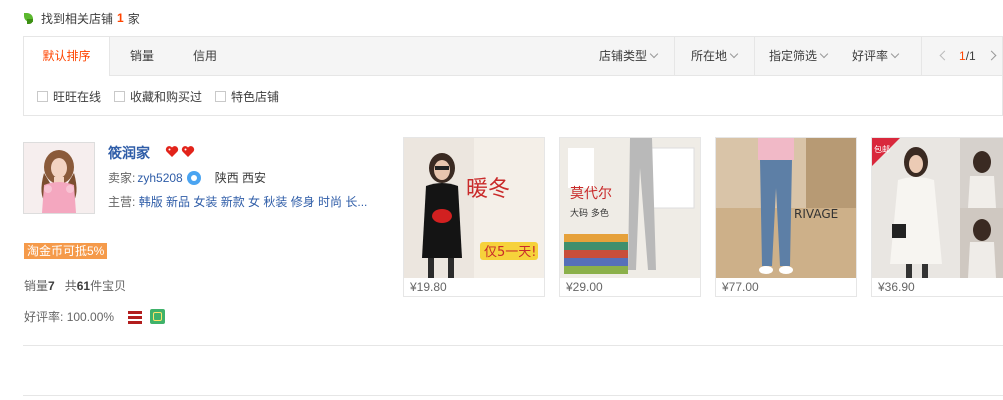  I want to click on filter-rating: 好评率, so click(876, 56).